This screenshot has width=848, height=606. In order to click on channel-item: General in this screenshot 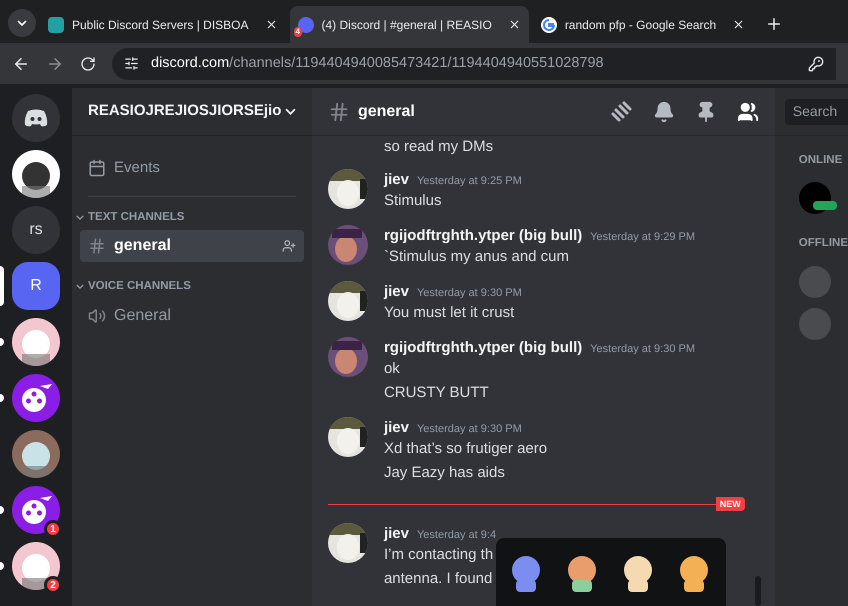, I will do `click(192, 316)`.